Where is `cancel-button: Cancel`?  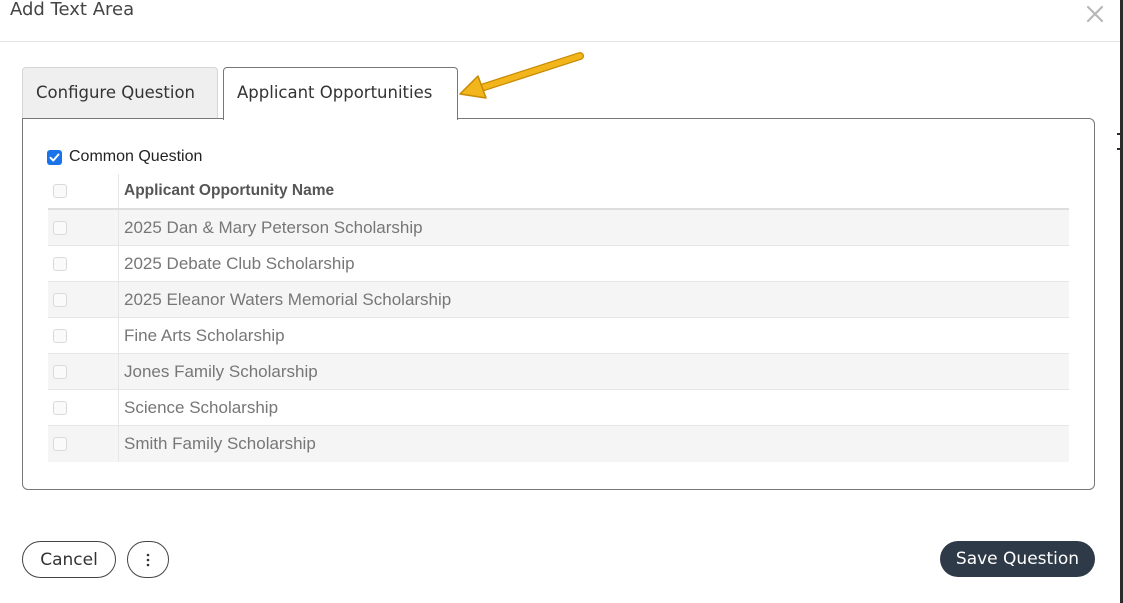
cancel-button: Cancel is located at coordinates (69, 559).